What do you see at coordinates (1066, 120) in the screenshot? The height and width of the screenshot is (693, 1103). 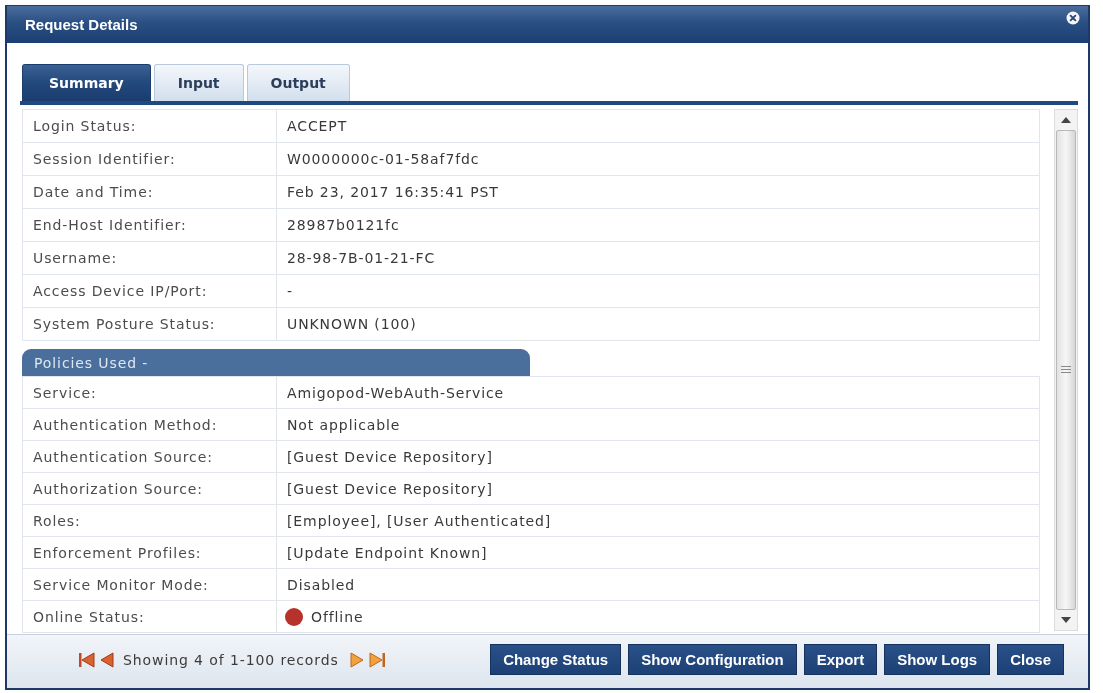 I see `scroll-up-icon` at bounding box center [1066, 120].